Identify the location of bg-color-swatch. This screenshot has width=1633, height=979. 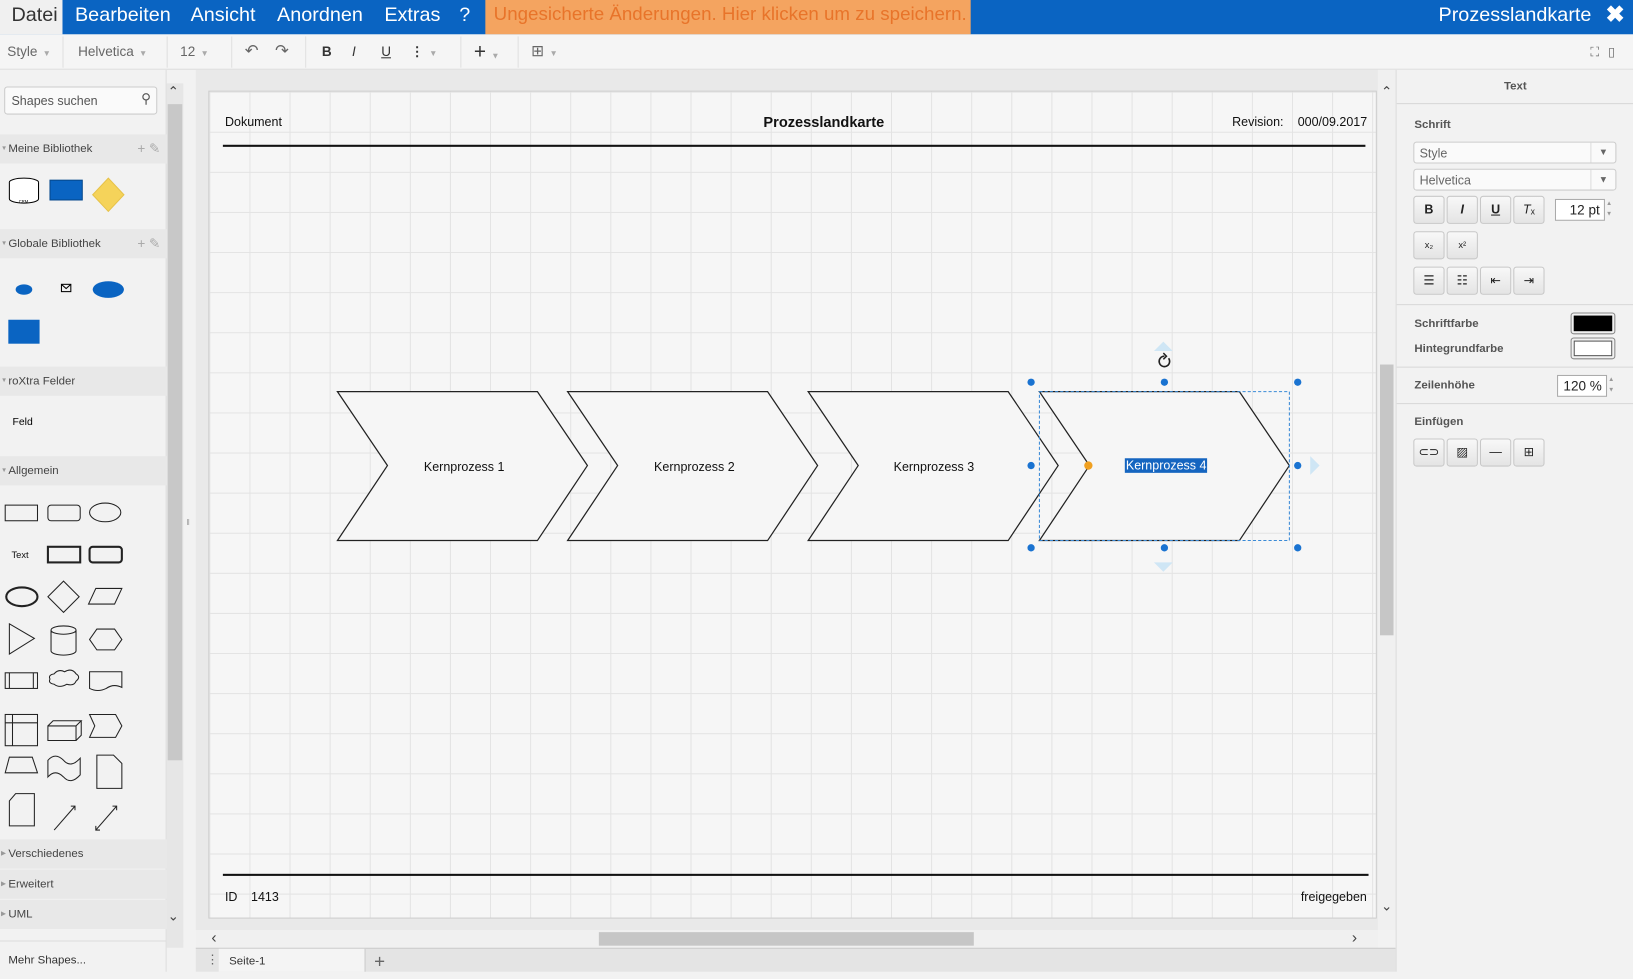
(1593, 348).